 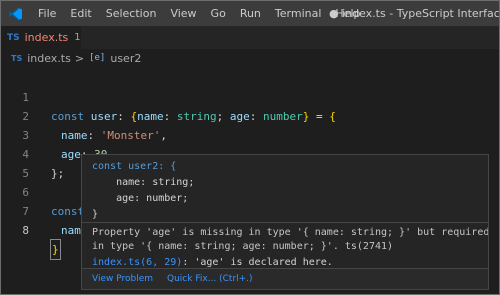 What do you see at coordinates (122, 279) in the screenshot?
I see `view-problem-link: View Problem` at bounding box center [122, 279].